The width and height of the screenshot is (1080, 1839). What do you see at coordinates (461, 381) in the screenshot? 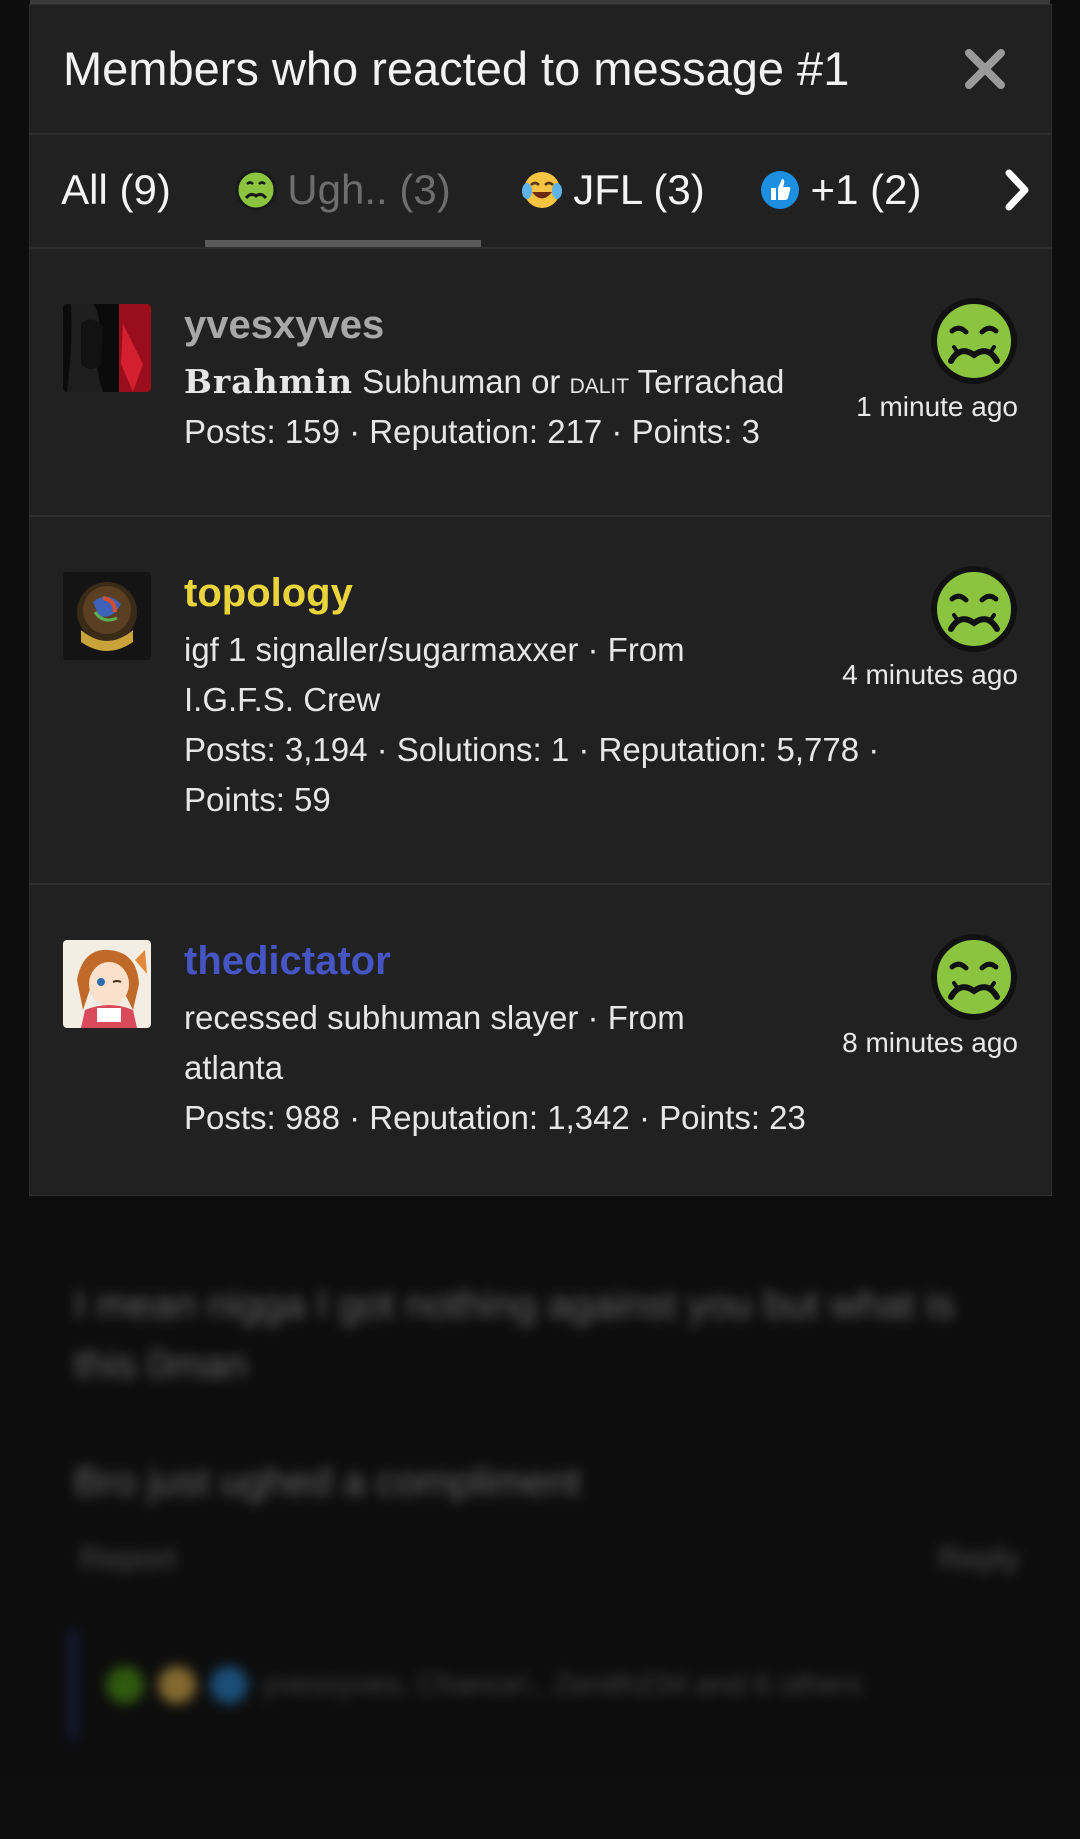
I see `title-text: Subhuman or` at bounding box center [461, 381].